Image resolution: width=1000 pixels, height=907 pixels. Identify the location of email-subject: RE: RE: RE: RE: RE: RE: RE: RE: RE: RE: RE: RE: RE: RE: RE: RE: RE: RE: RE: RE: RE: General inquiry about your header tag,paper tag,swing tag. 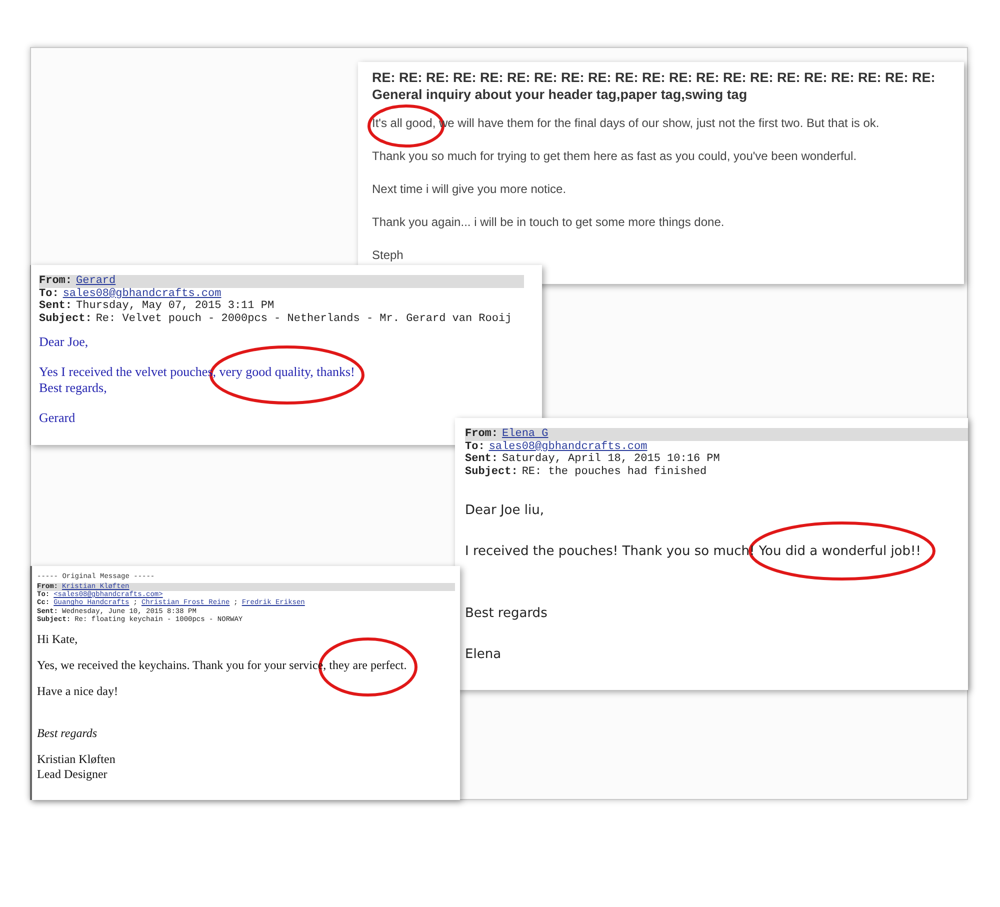
(654, 87).